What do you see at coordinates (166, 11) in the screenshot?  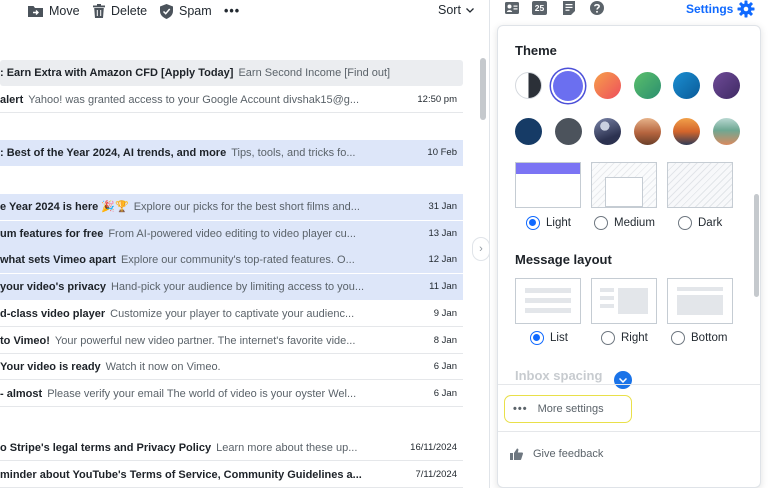 I see `shield-icon` at bounding box center [166, 11].